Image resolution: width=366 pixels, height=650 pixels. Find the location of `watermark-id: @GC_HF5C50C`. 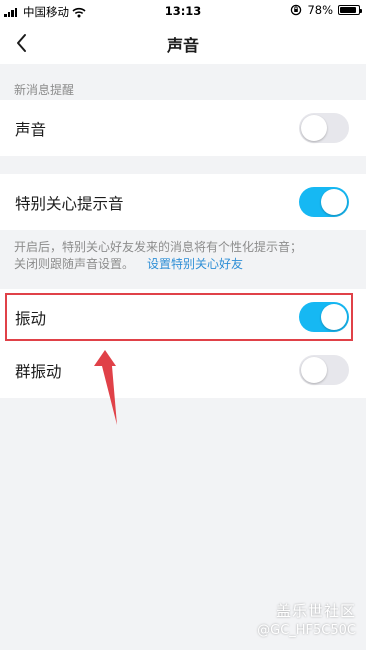

watermark-id: @GC_HF5C50C is located at coordinates (306, 630).